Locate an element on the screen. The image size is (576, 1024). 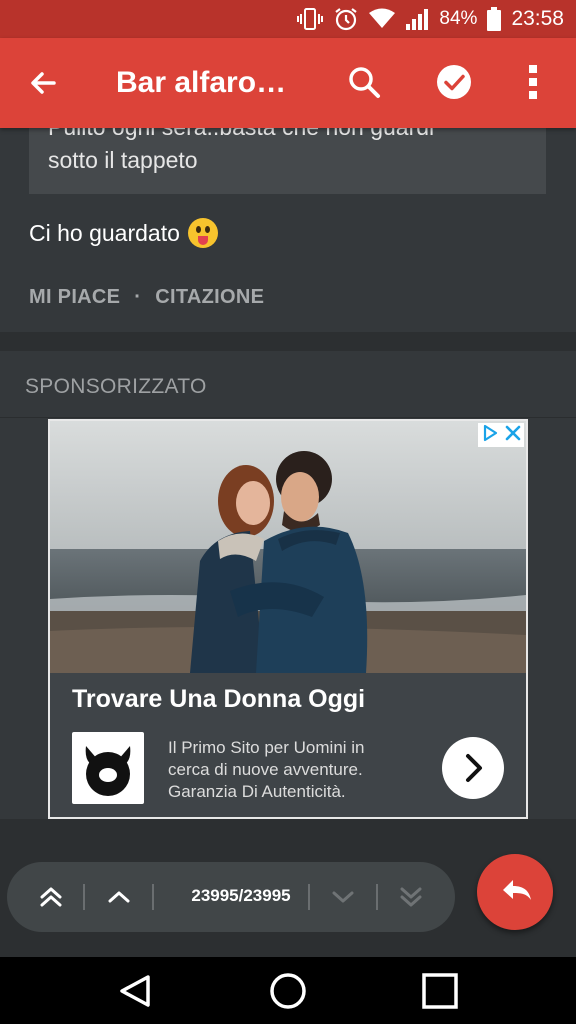
ad-description-line: Il Primo Sito per Uomini in is located at coordinates (266, 747).